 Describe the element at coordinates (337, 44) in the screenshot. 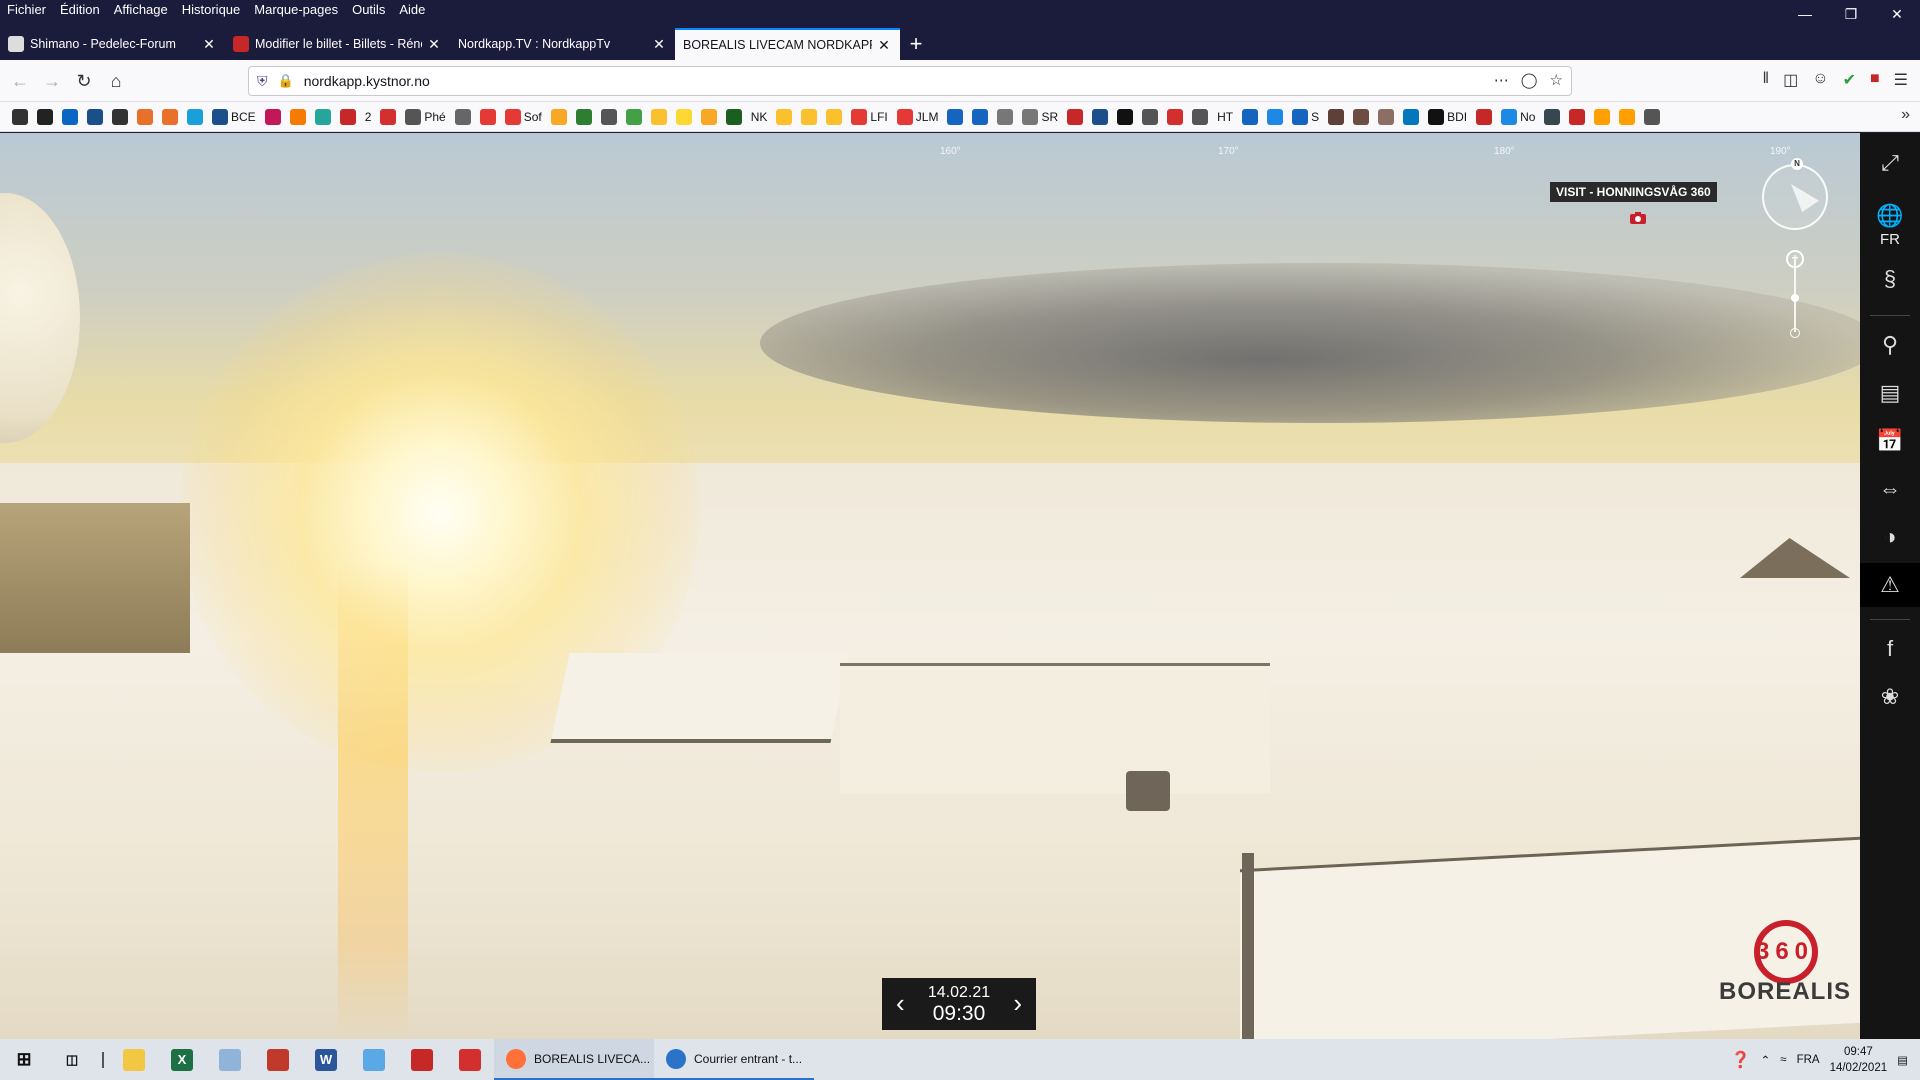

I see `tab-modifier-billet: Modifier le billet - Billets - Rénc ✕` at that location.